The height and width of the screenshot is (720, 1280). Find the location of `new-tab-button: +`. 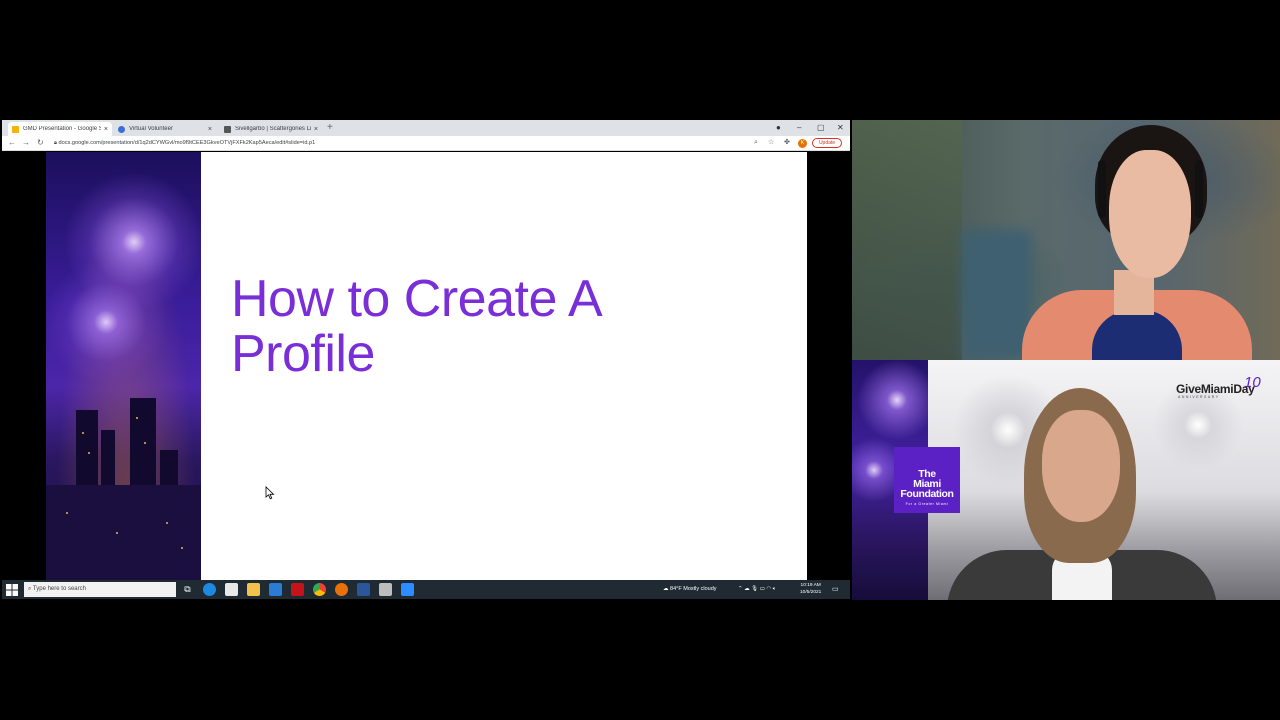

new-tab-button: + is located at coordinates (330, 128).